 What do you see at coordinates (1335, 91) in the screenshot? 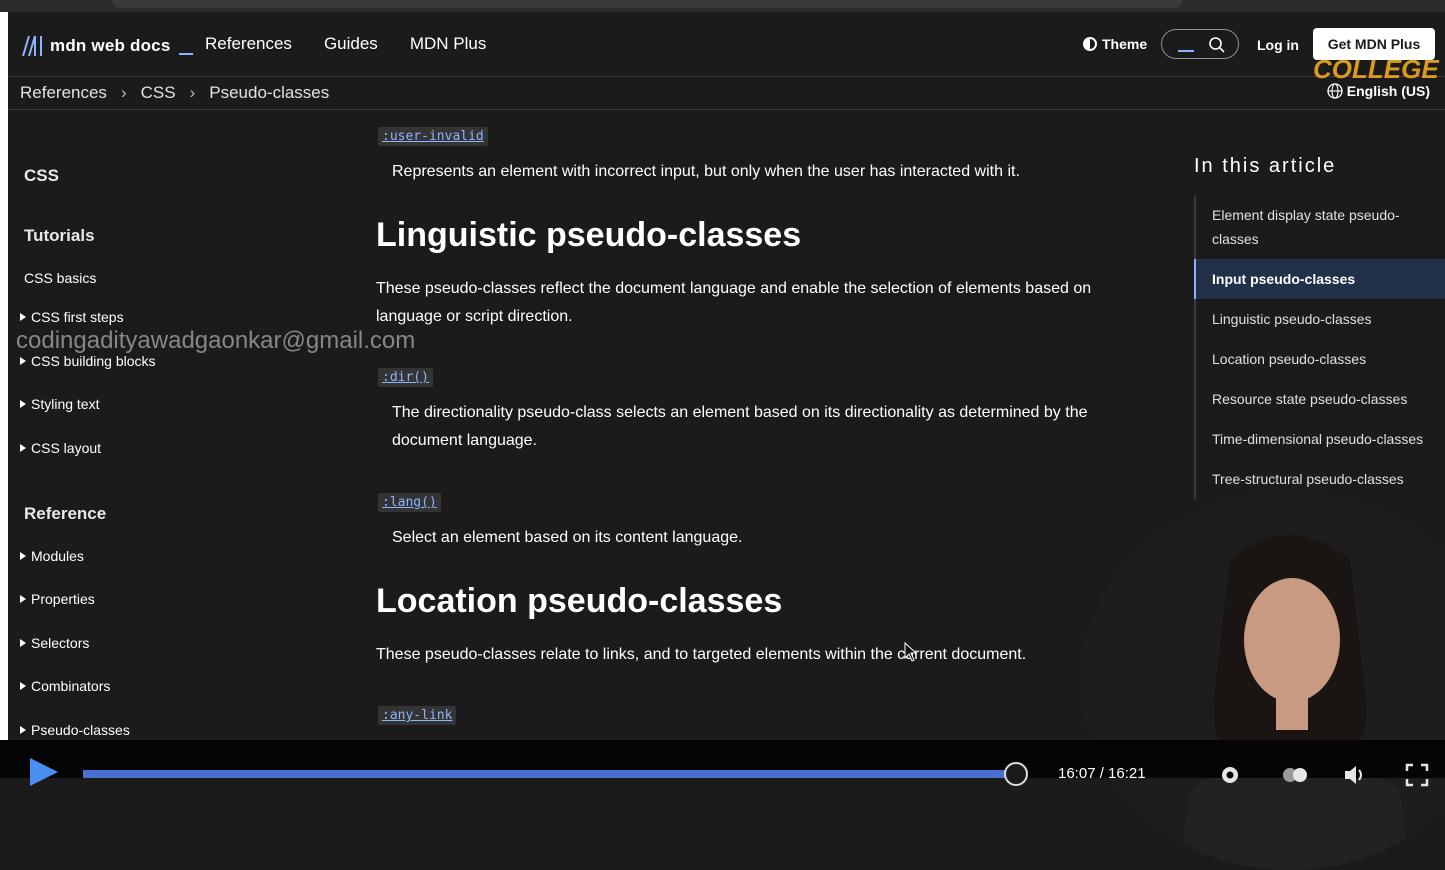
I see `globe-icon` at bounding box center [1335, 91].